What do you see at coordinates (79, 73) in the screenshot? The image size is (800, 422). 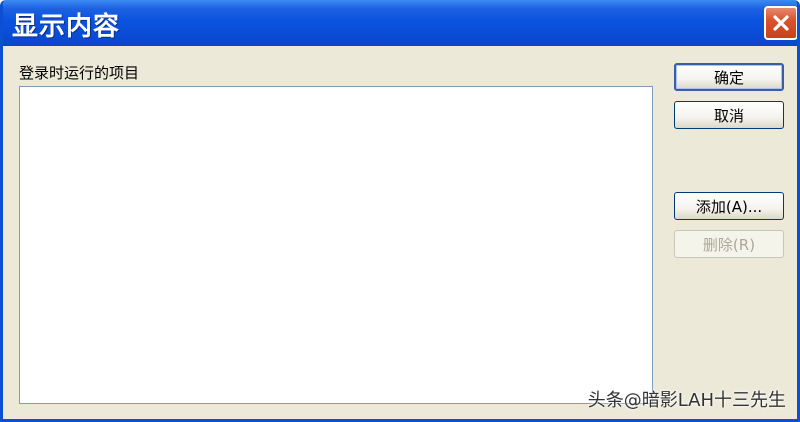 I see `startup-items-label: 登录时运行的项目` at bounding box center [79, 73].